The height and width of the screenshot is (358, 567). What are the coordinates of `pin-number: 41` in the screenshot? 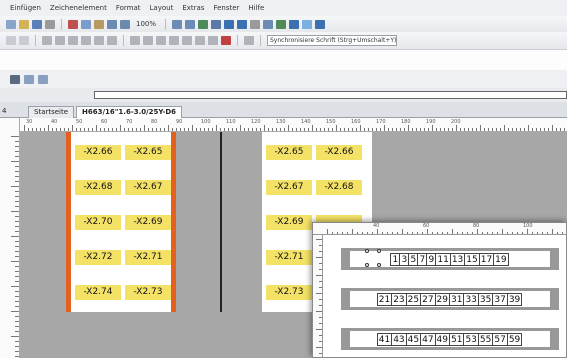 It's located at (384, 339).